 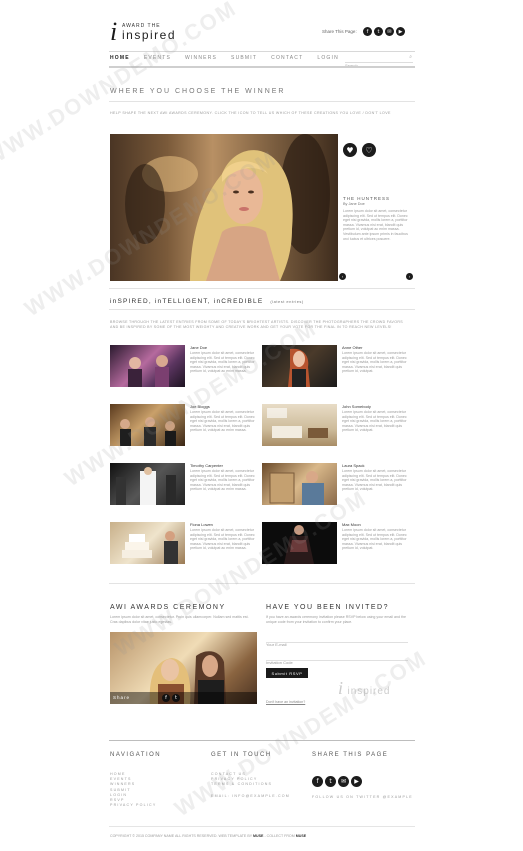 What do you see at coordinates (206, 465) in the screenshot?
I see `entry-name: Timothy Carpenter` at bounding box center [206, 465].